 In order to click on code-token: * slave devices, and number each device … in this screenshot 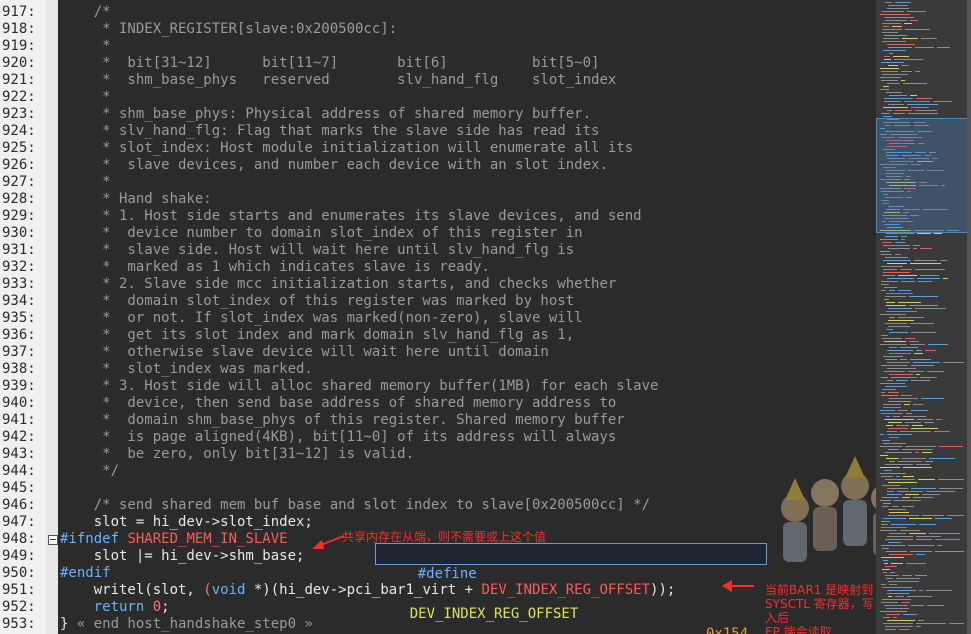, I will do `click(334, 165)`.